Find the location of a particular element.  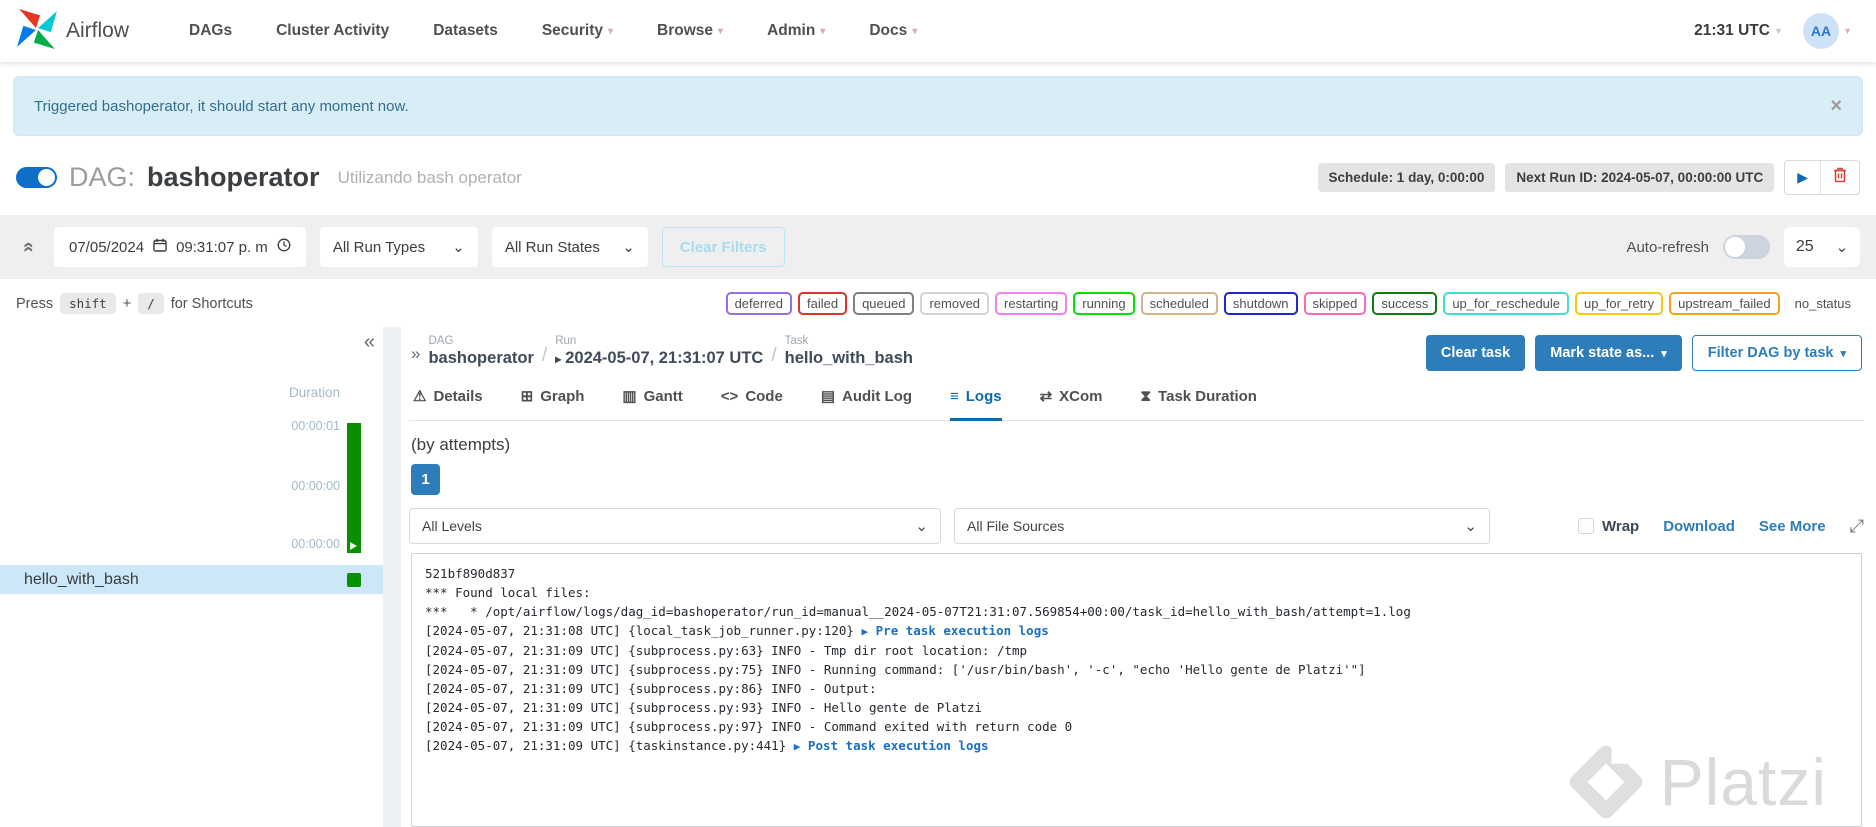

tab: <> Code is located at coordinates (752, 404).